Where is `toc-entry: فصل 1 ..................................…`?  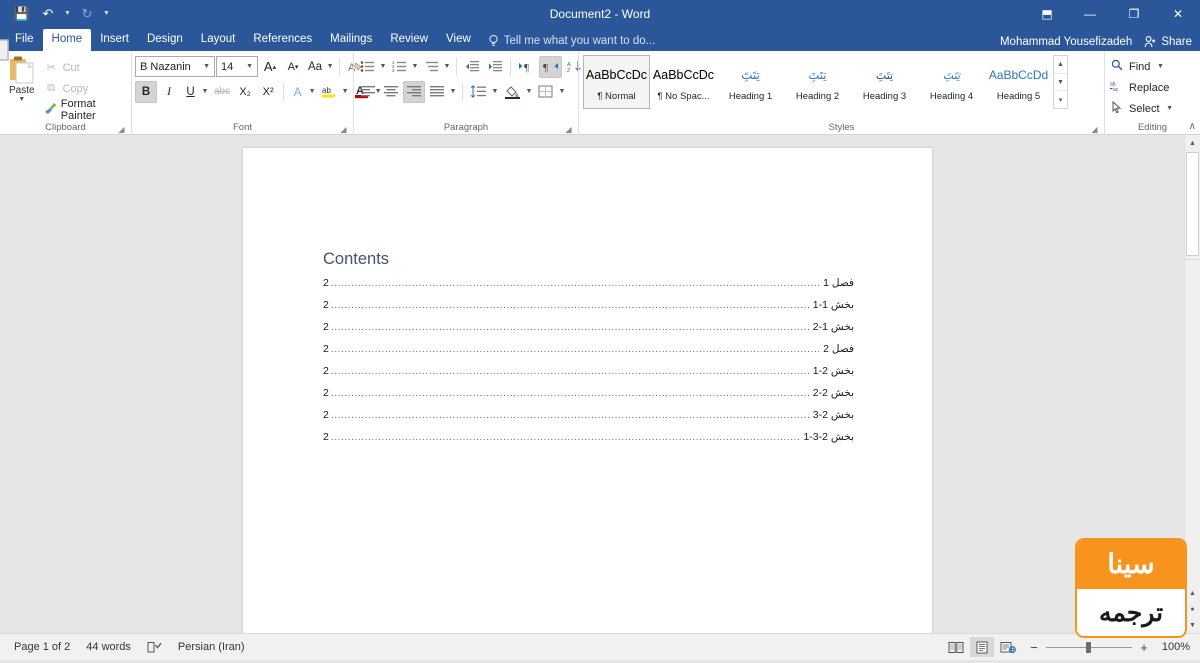
toc-entry: فصل 1 ..................................… is located at coordinates (588, 288).